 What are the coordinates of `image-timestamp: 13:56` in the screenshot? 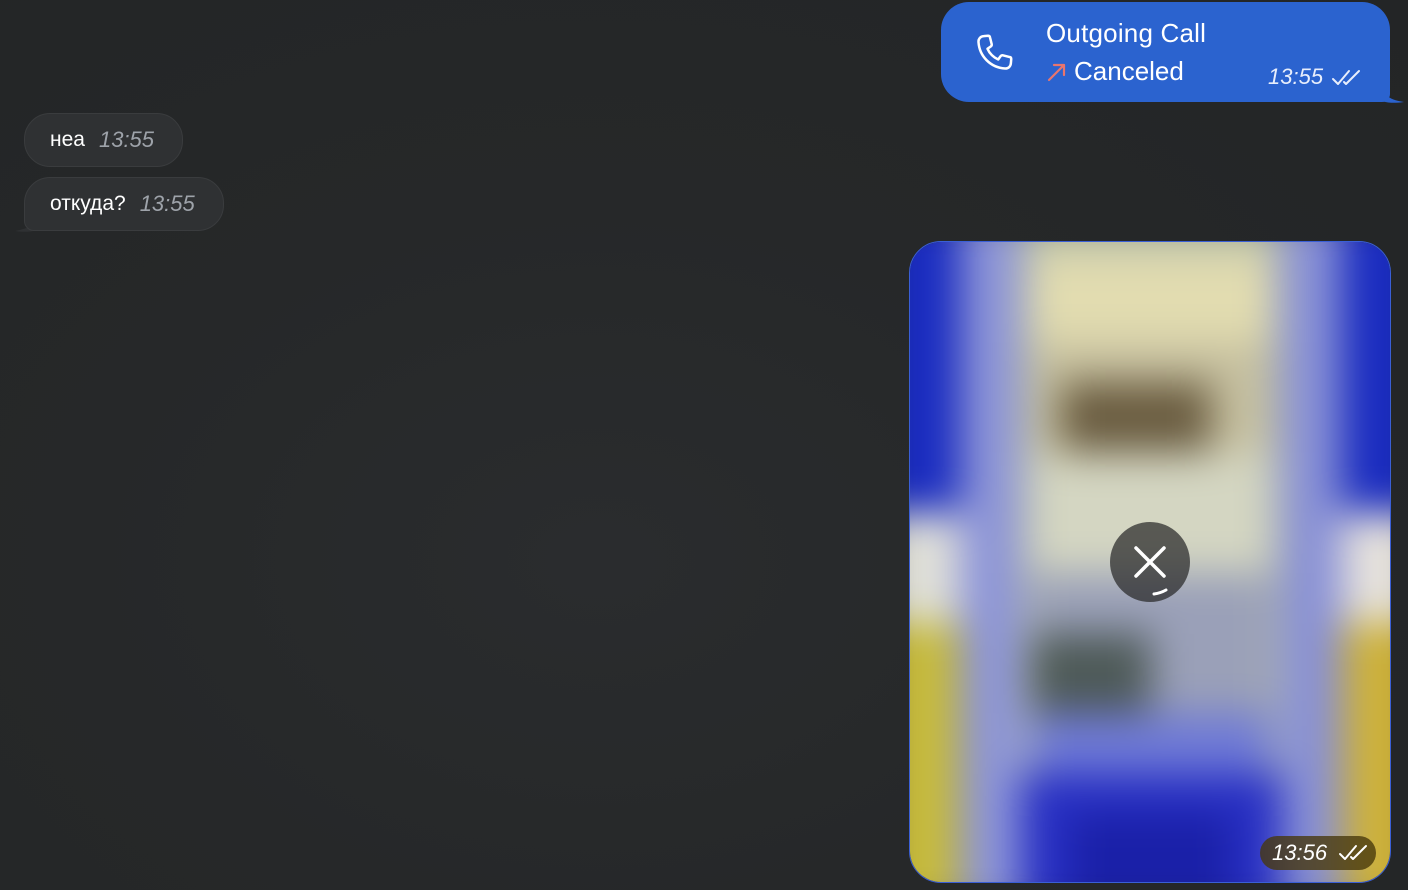 It's located at (1300, 852).